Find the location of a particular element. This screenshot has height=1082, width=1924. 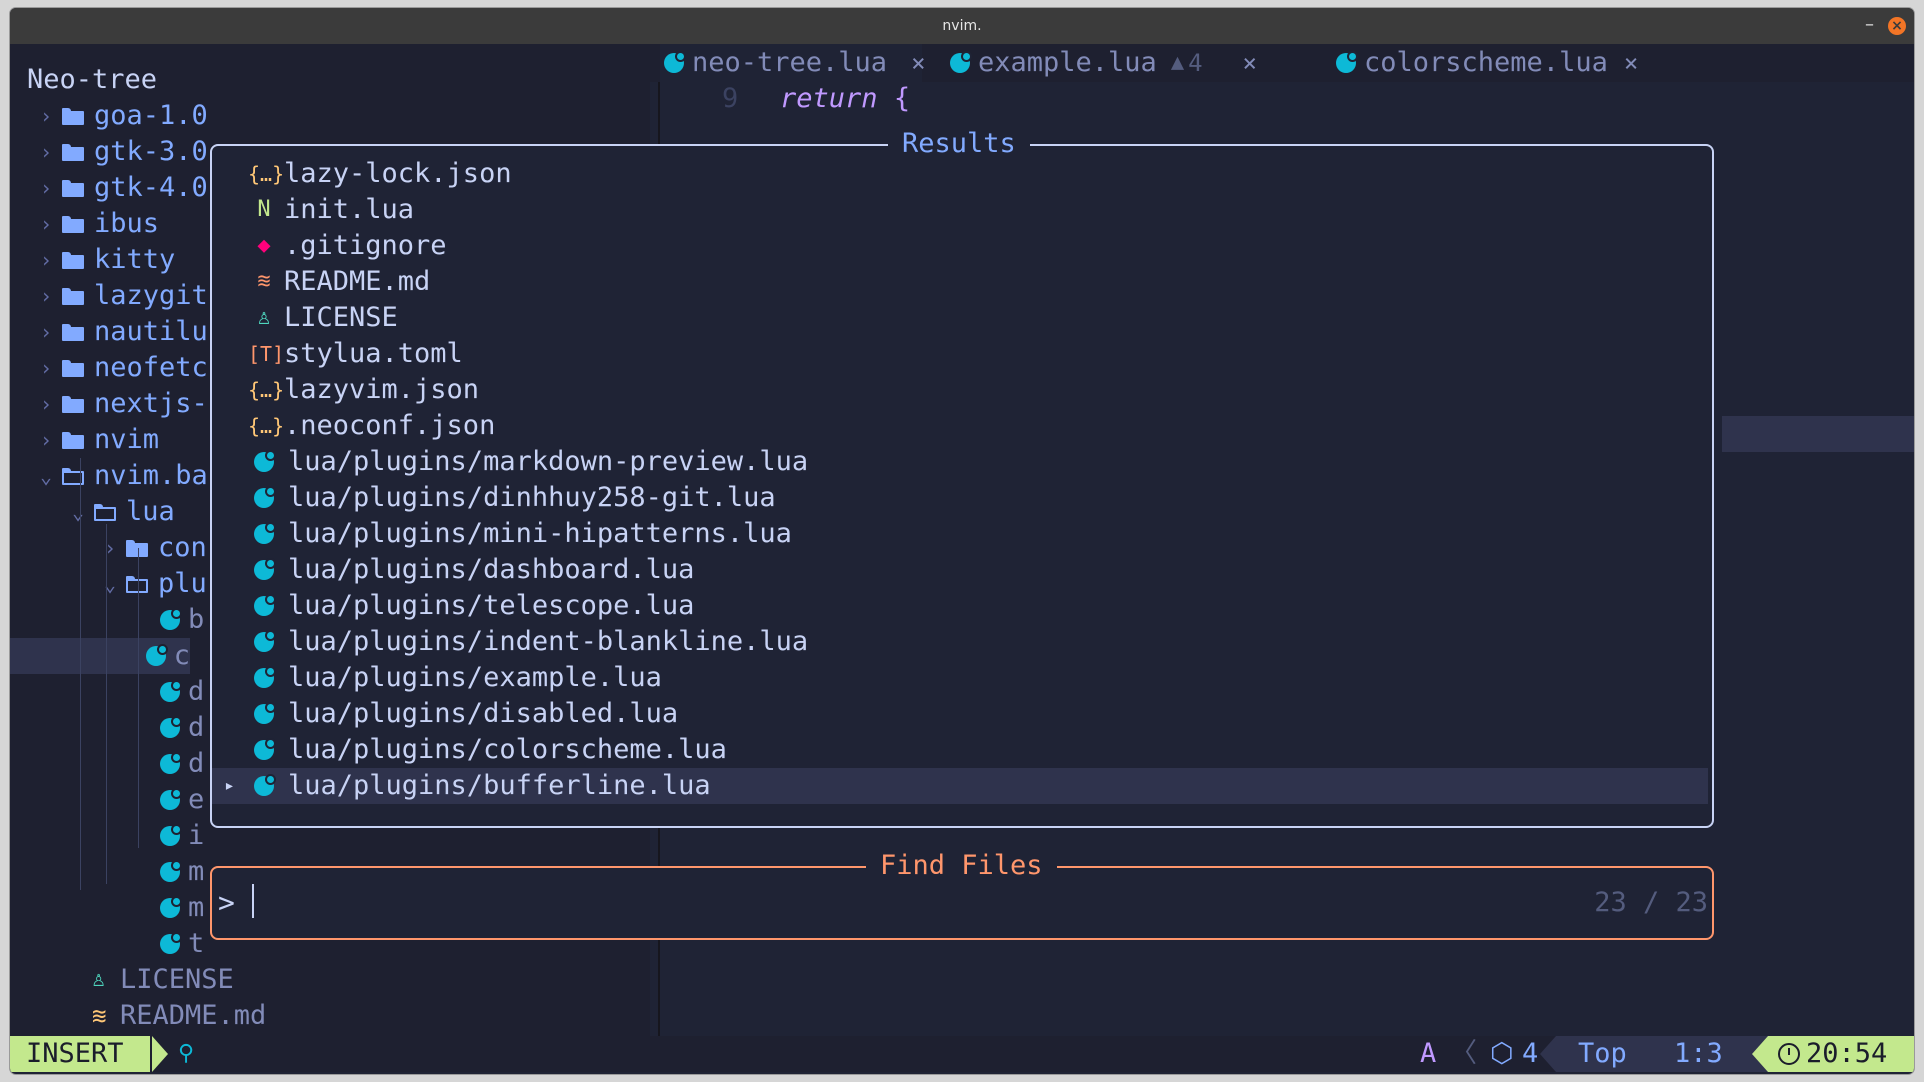

result-item: ≋ README.md is located at coordinates (321, 282).